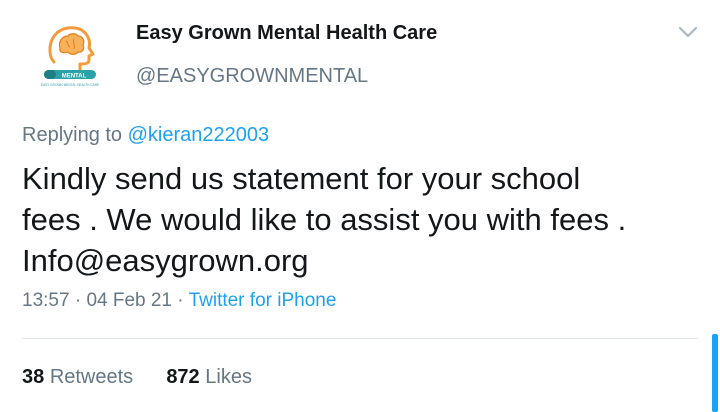  I want to click on replying-to: Replying to @kieran222003, so click(145, 135).